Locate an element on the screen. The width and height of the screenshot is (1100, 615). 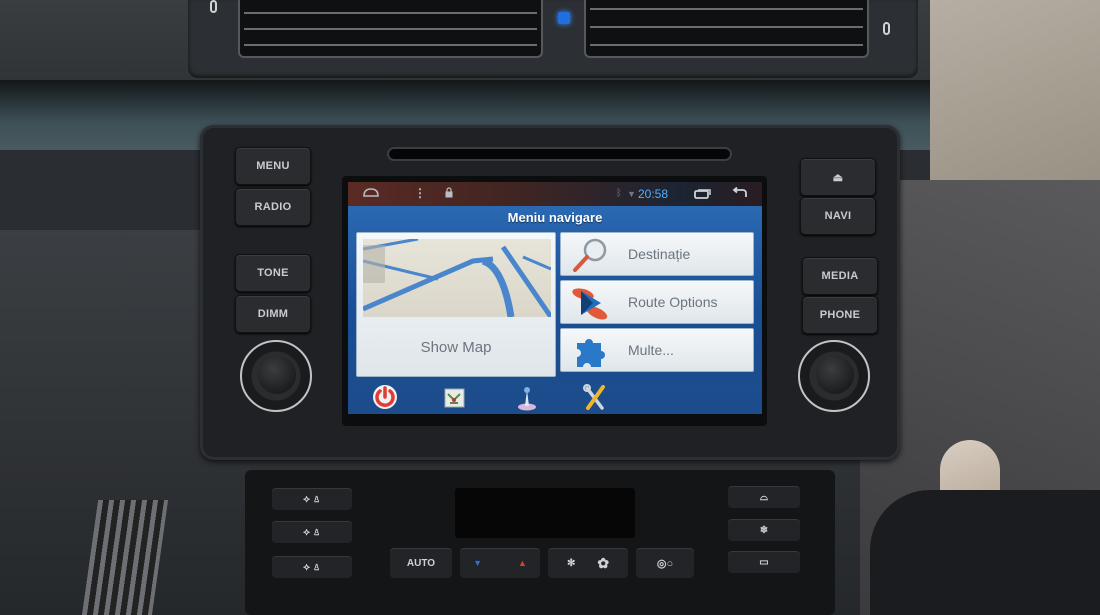
air-flow-upper-button: ⟡ ♙ is located at coordinates (312, 499).